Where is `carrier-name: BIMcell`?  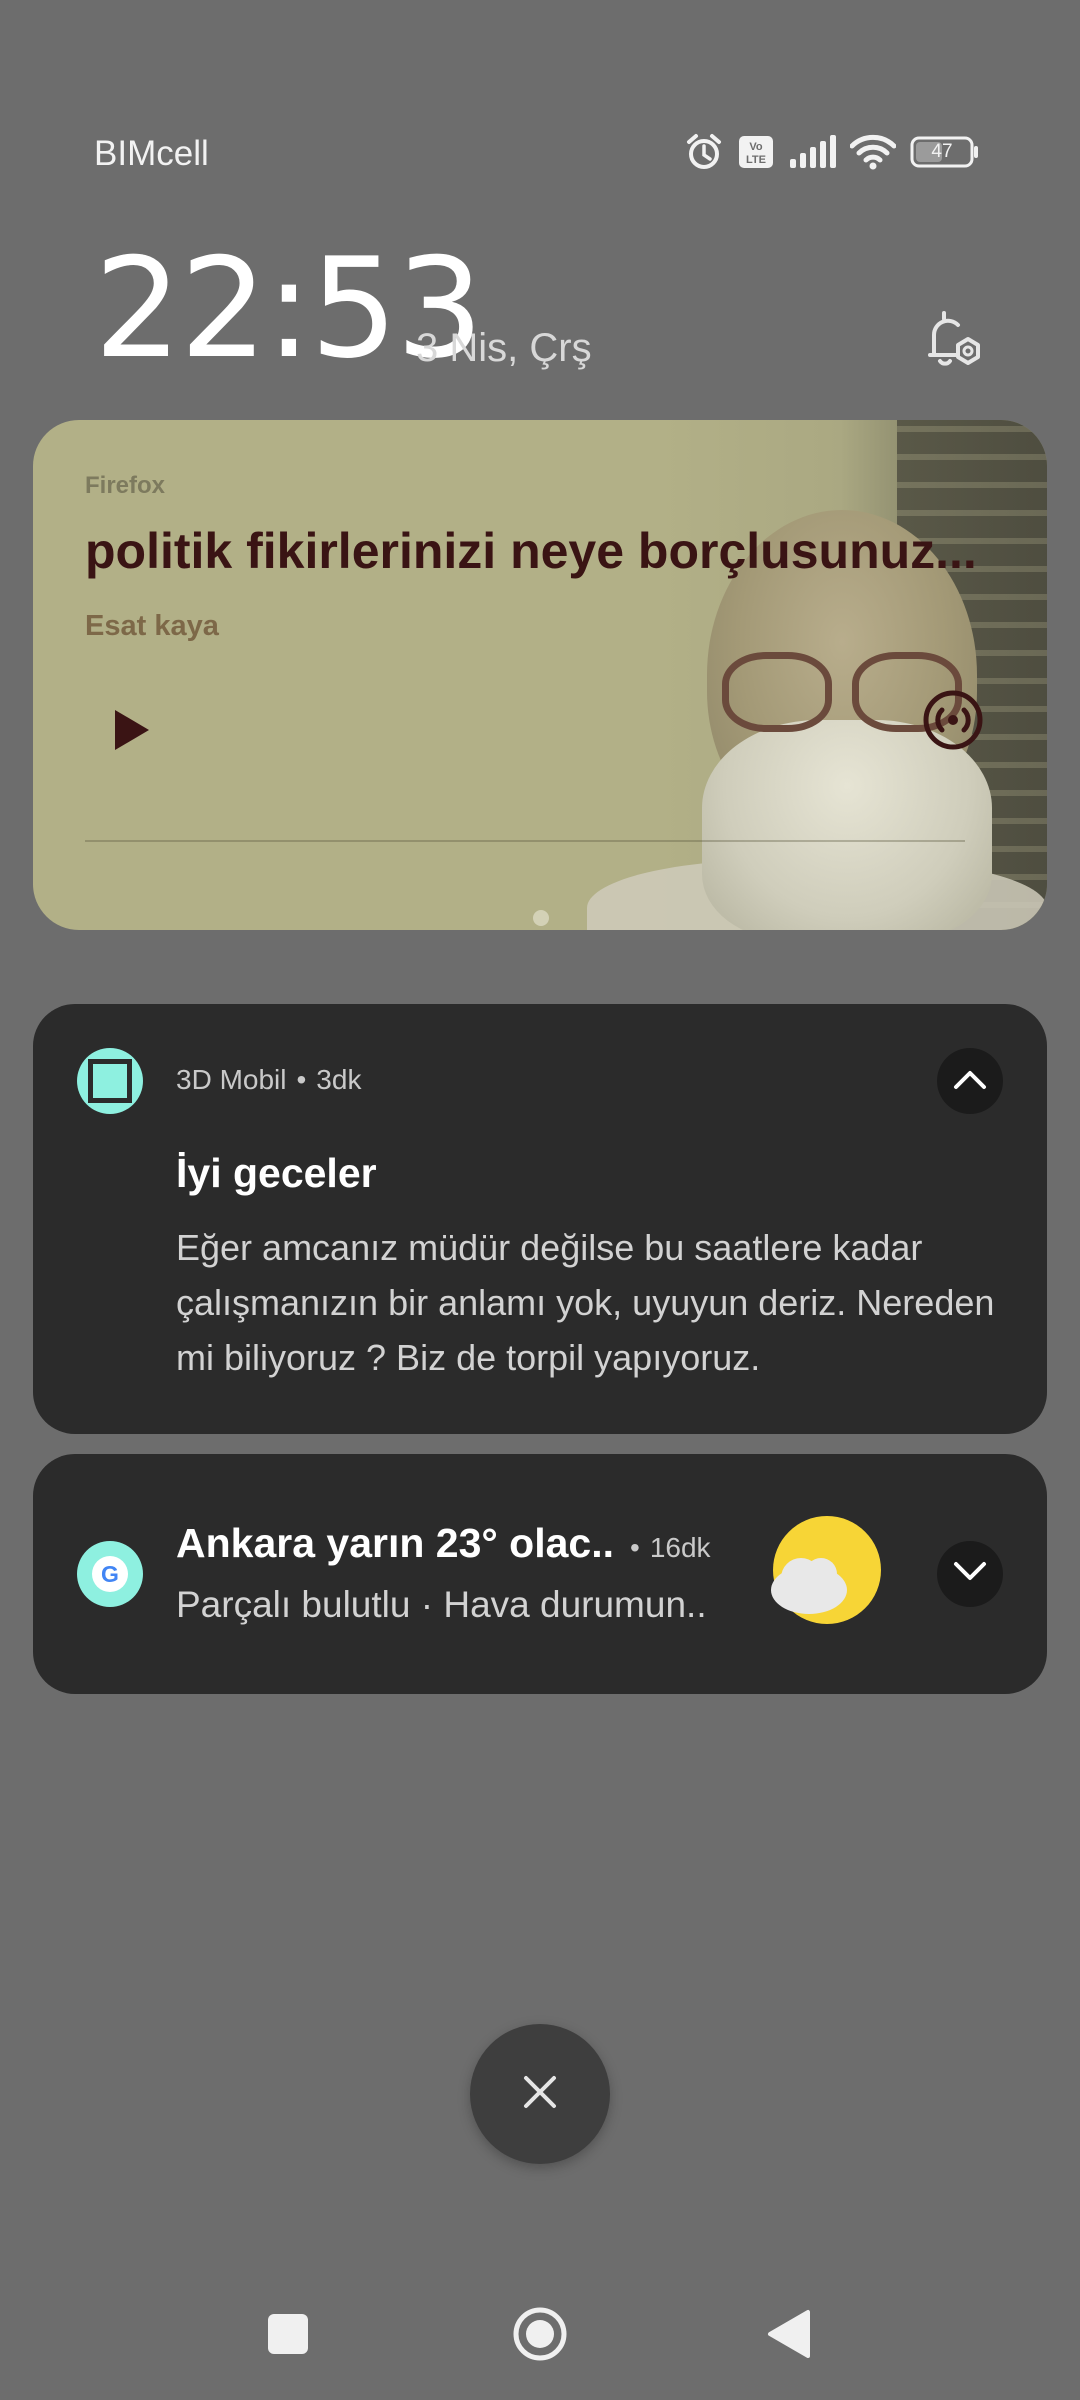 carrier-name: BIMcell is located at coordinates (151, 153).